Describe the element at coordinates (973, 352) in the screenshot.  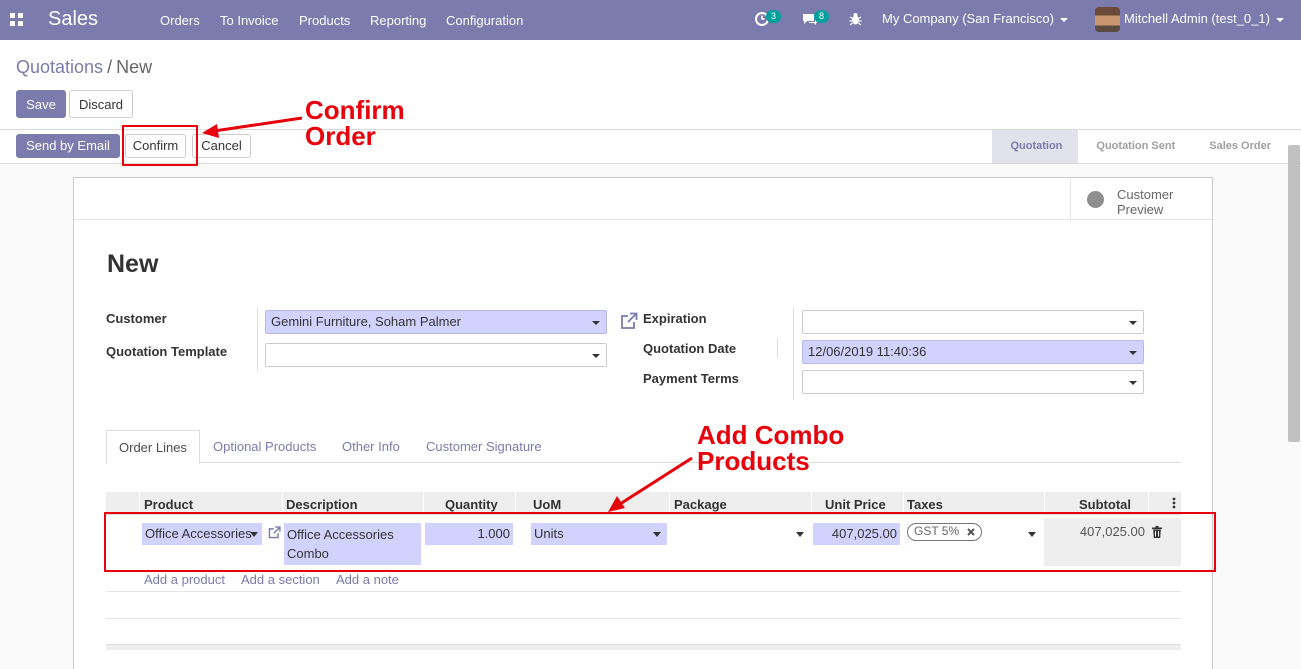
I see `quotation-date-field: 12/06/2019 11:40:36` at that location.